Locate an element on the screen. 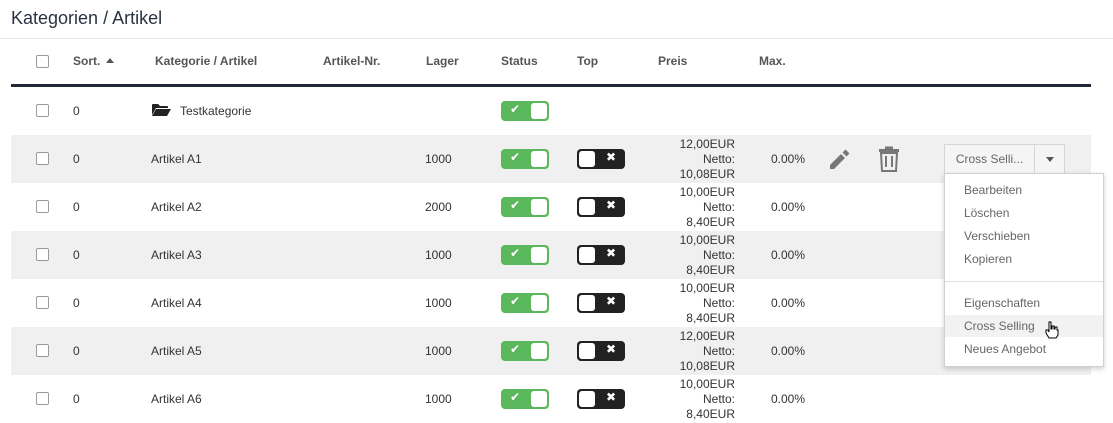 The width and height of the screenshot is (1113, 423). category-name: Testkategorie is located at coordinates (215, 111).